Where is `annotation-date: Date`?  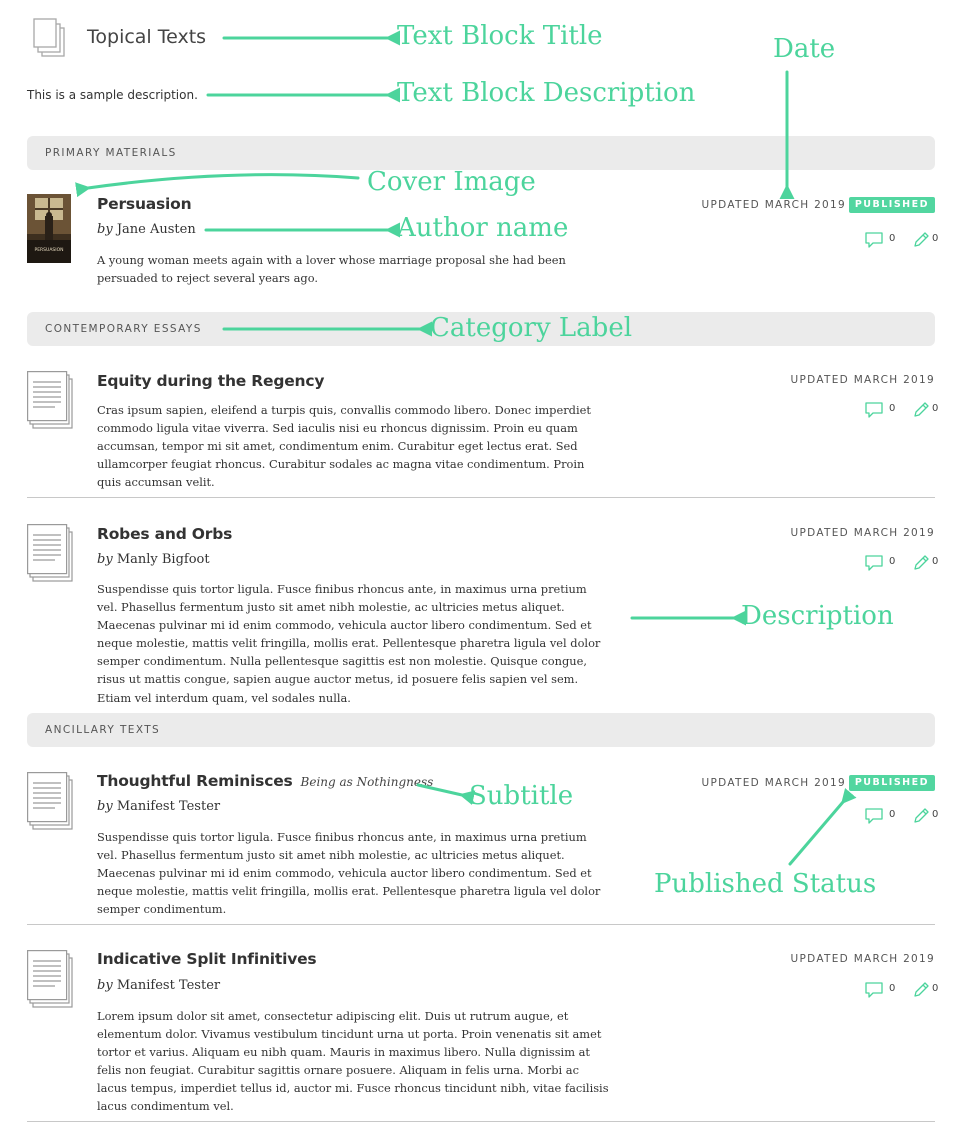
annotation-date: Date is located at coordinates (804, 49).